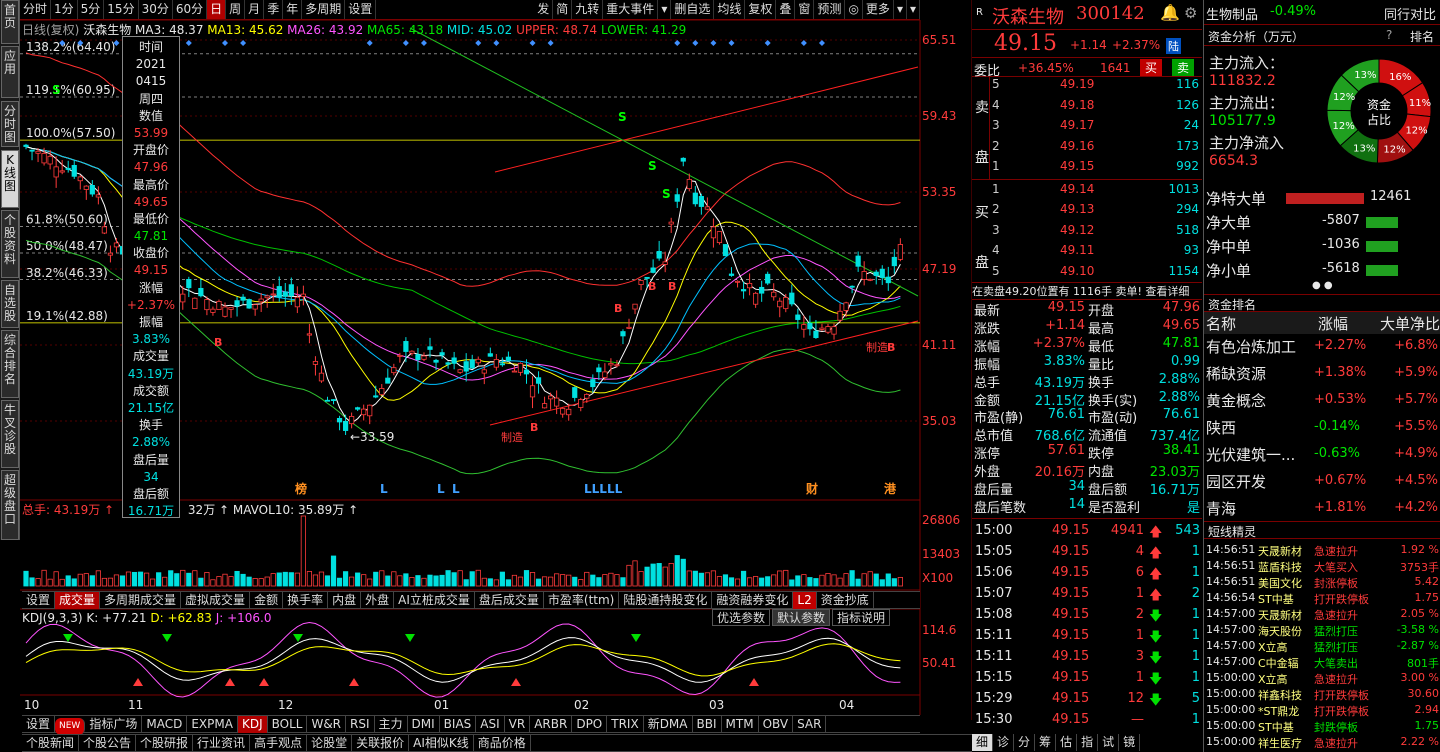 The height and width of the screenshot is (752, 1440). I want to click on tick-tab-1: 诊, so click(1004, 742).